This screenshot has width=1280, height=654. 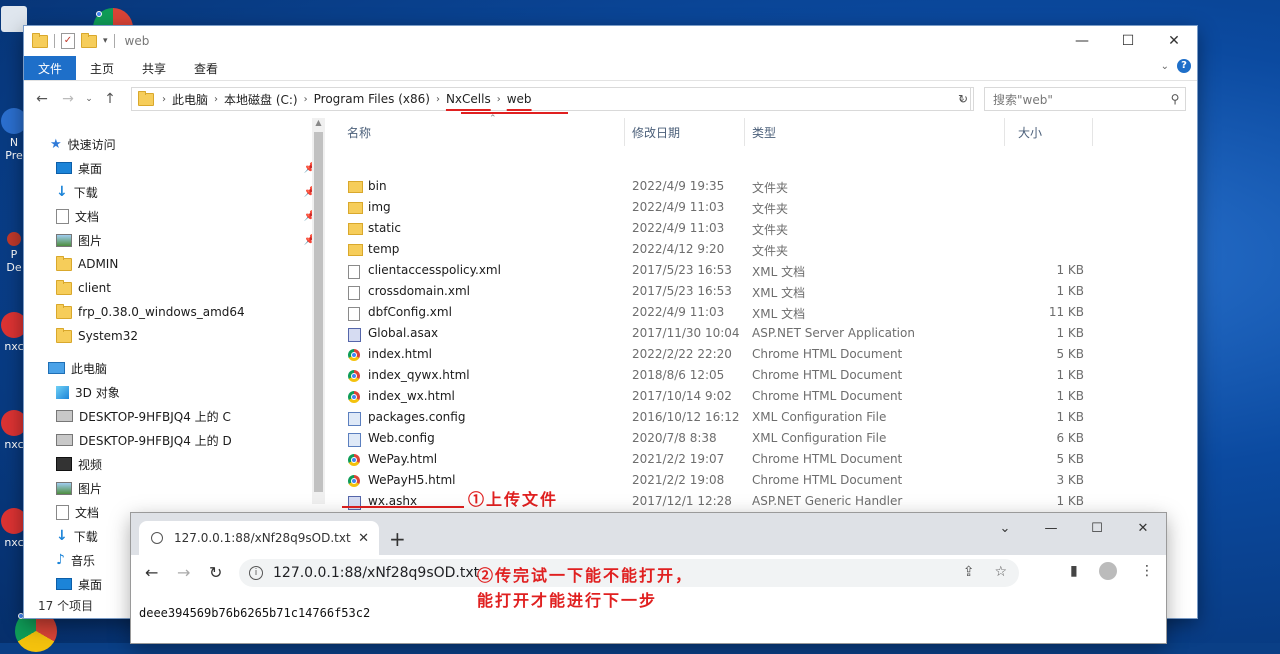 I want to click on scrollbar-thumb, so click(x=318, y=312).